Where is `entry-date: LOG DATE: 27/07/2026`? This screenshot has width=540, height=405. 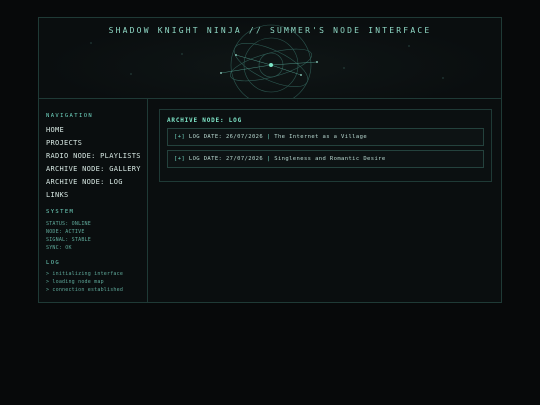
entry-date: LOG DATE: 27/07/2026 is located at coordinates (226, 159).